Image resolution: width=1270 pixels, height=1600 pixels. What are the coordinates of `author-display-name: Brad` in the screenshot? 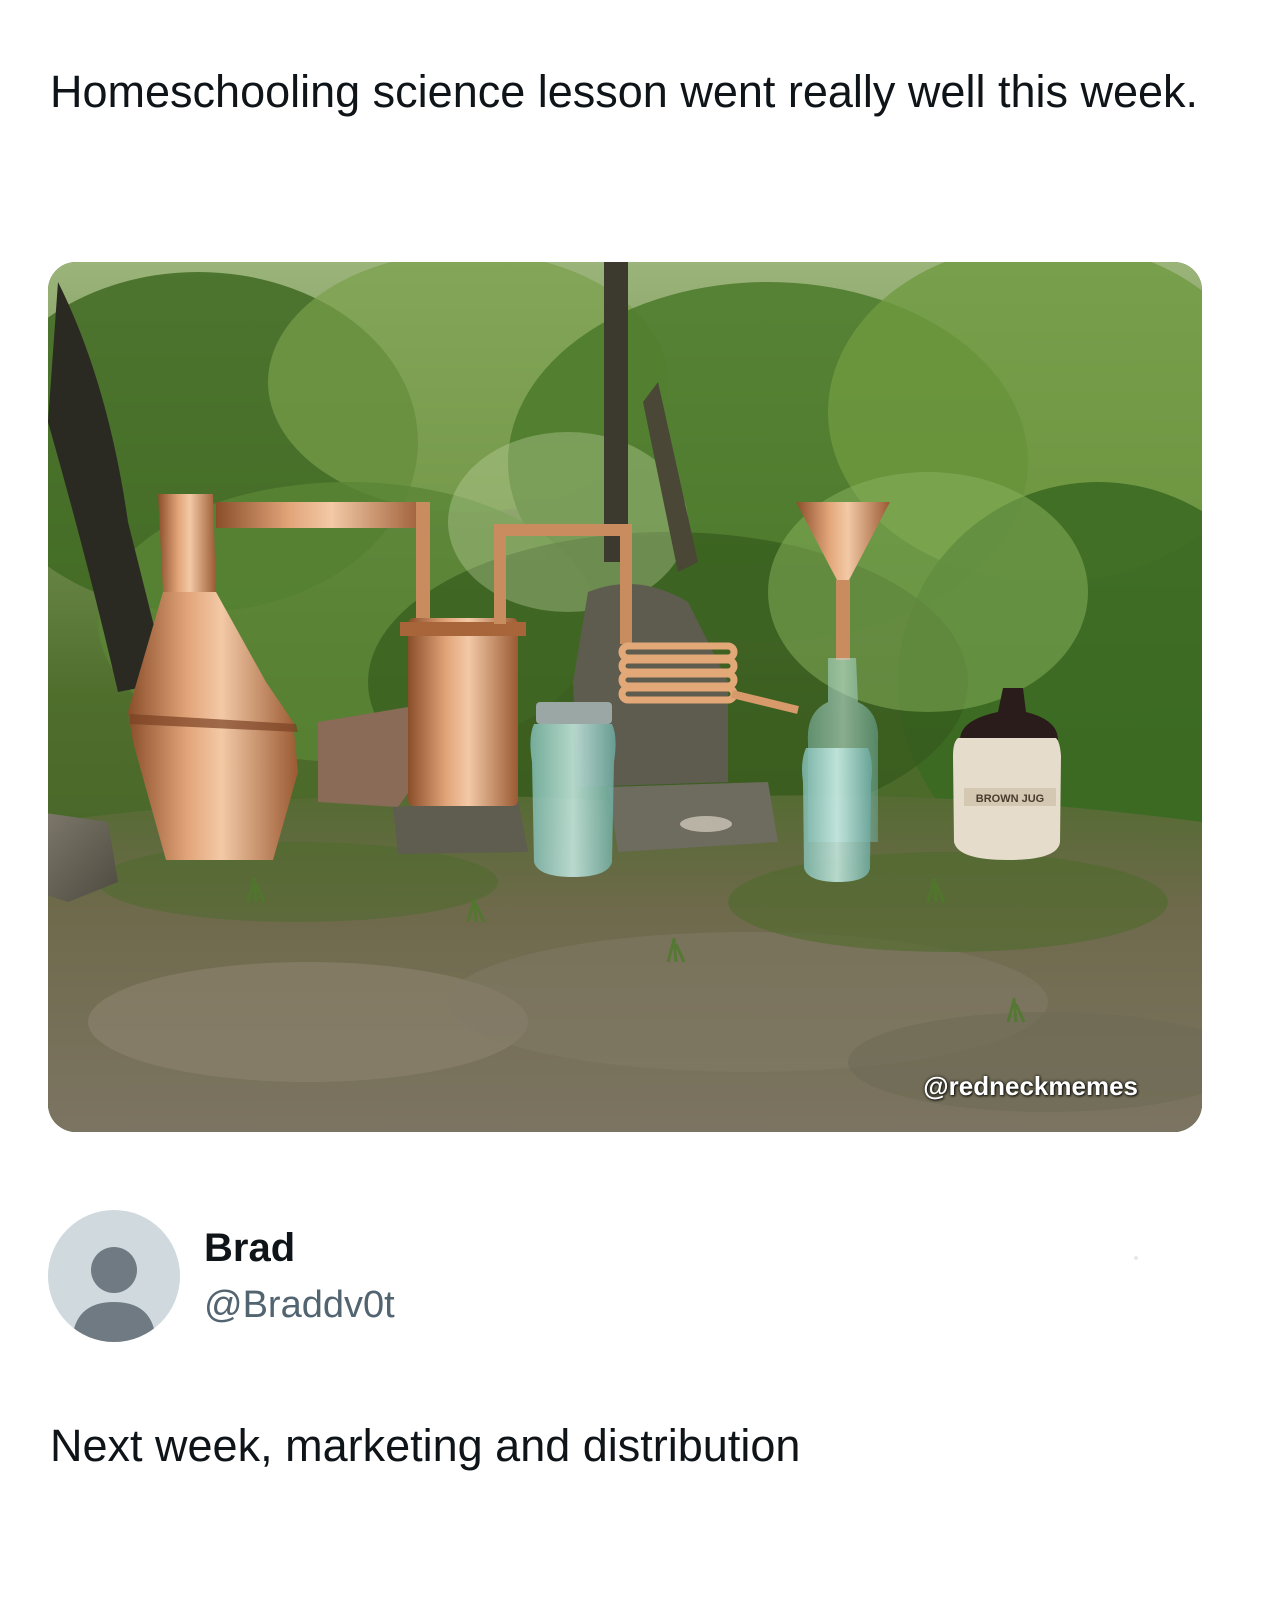 It's located at (299, 1248).